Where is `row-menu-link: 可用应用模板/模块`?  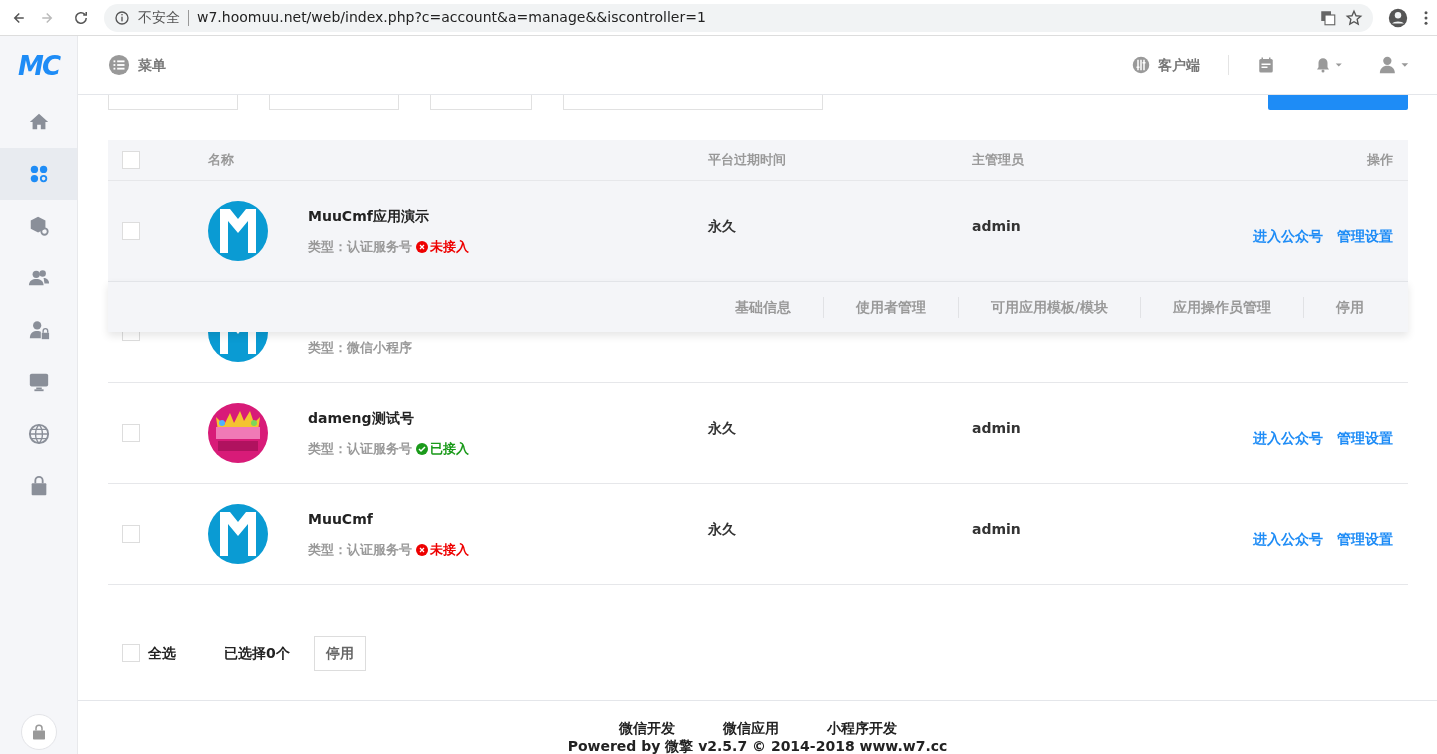
row-menu-link: 可用应用模板/模块 is located at coordinates (1048, 307).